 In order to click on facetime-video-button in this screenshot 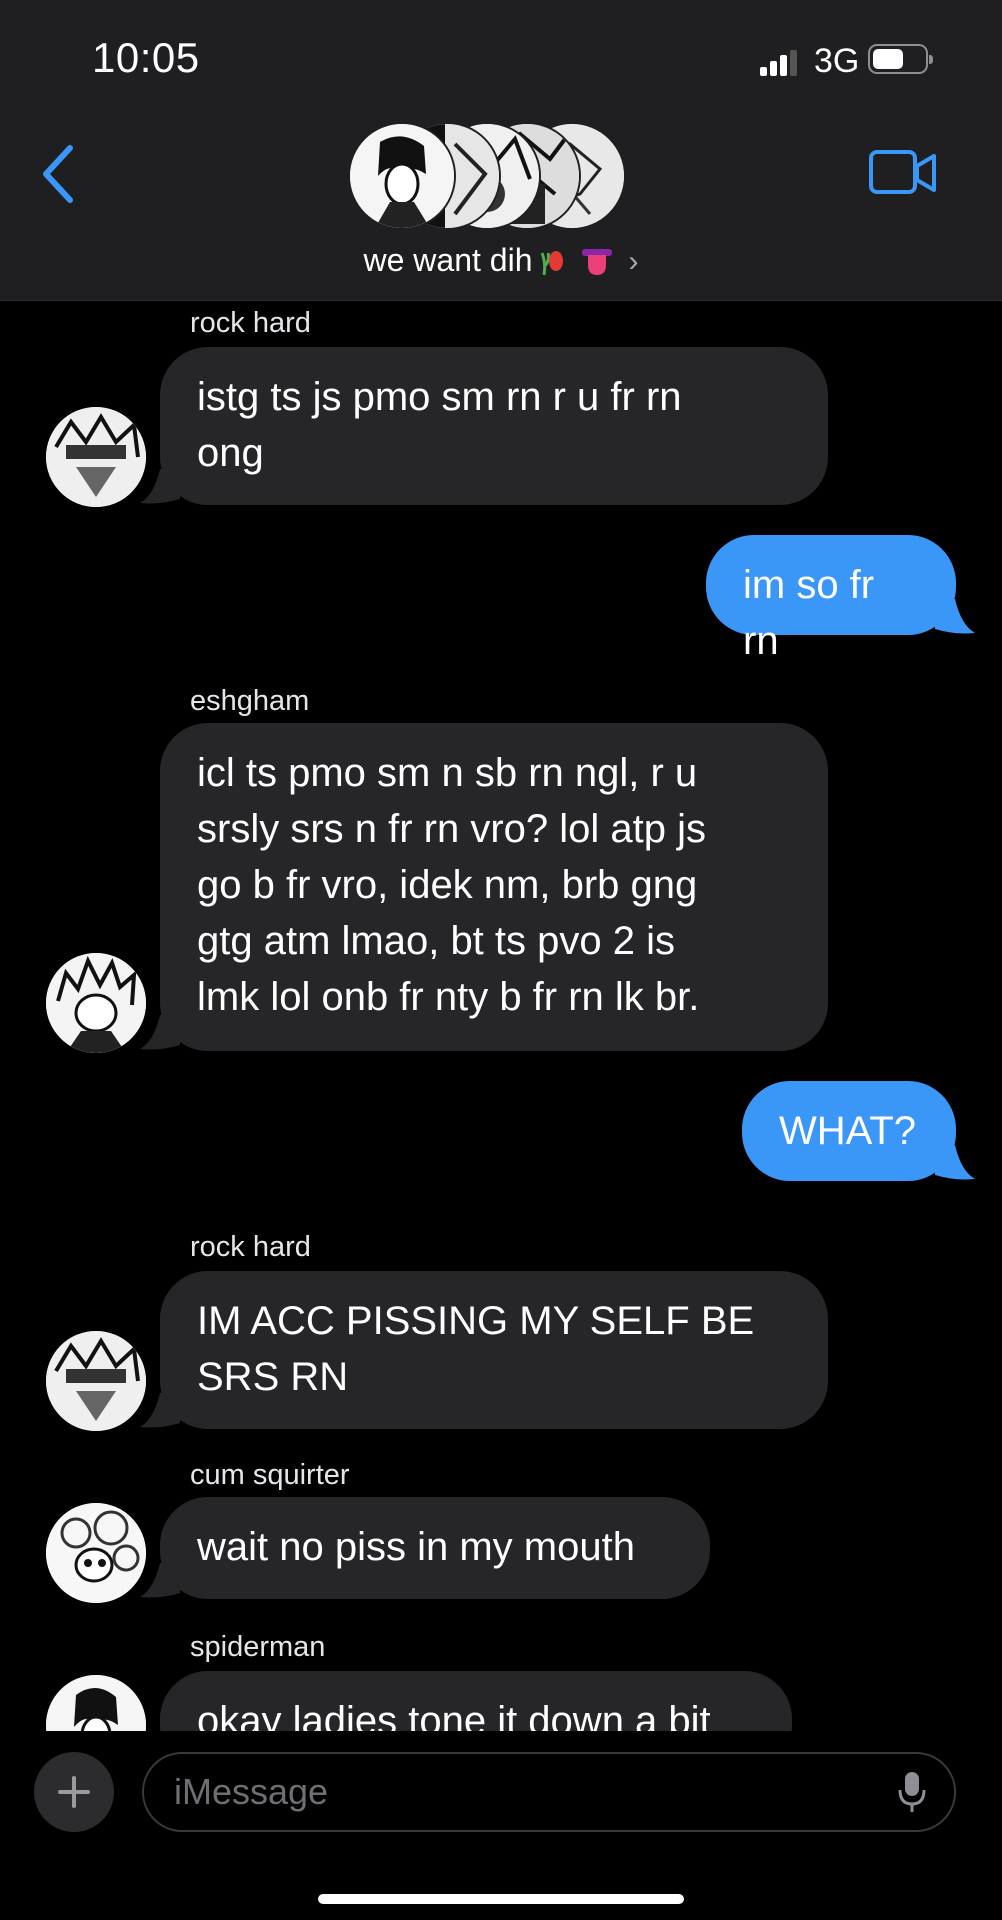, I will do `click(903, 173)`.